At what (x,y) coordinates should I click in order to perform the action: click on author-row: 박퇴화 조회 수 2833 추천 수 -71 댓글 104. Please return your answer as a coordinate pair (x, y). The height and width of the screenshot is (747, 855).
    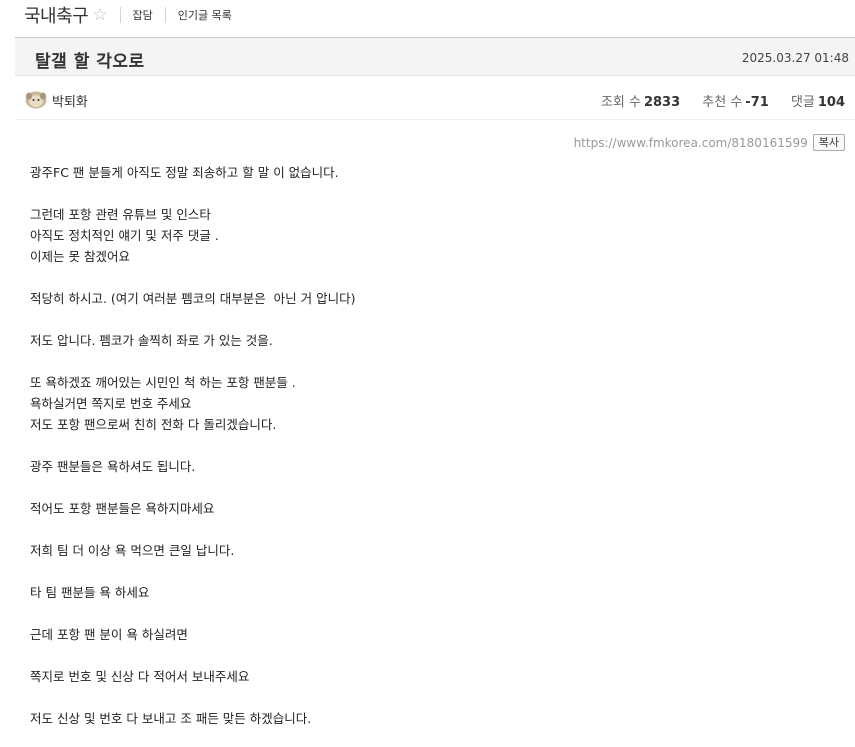
    Looking at the image, I should click on (435, 100).